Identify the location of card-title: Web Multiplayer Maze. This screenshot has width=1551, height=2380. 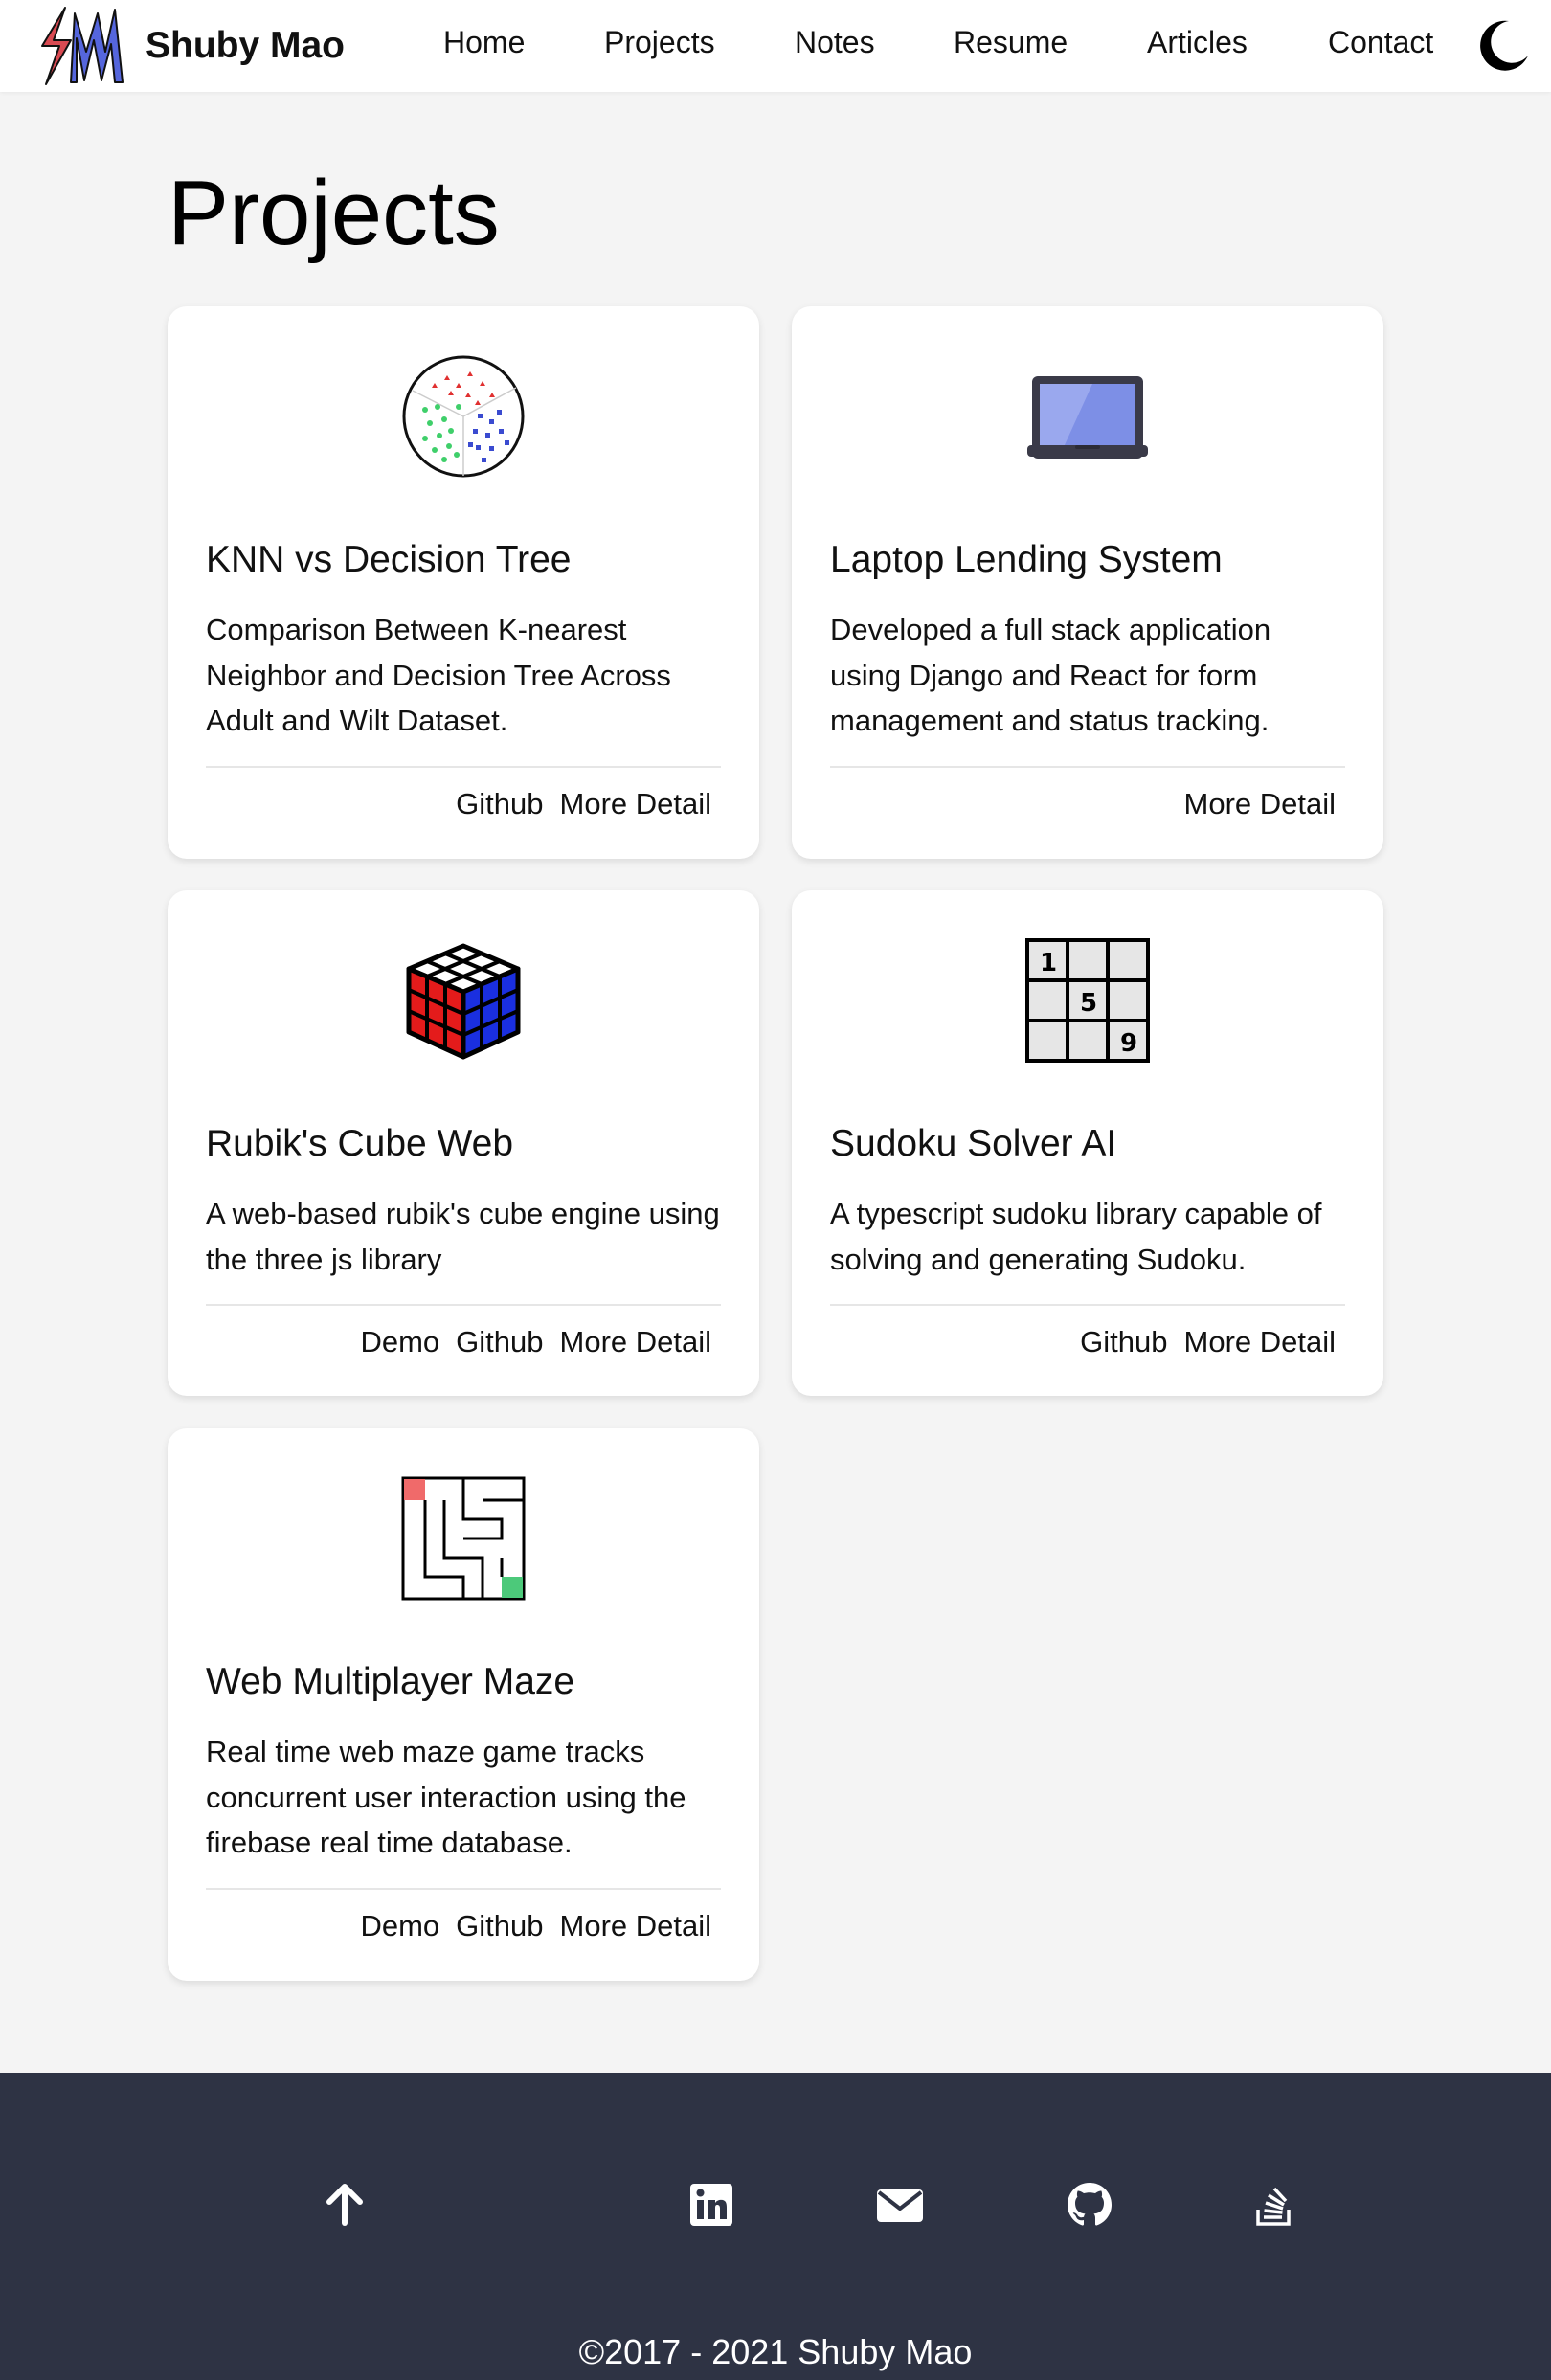
(390, 1682).